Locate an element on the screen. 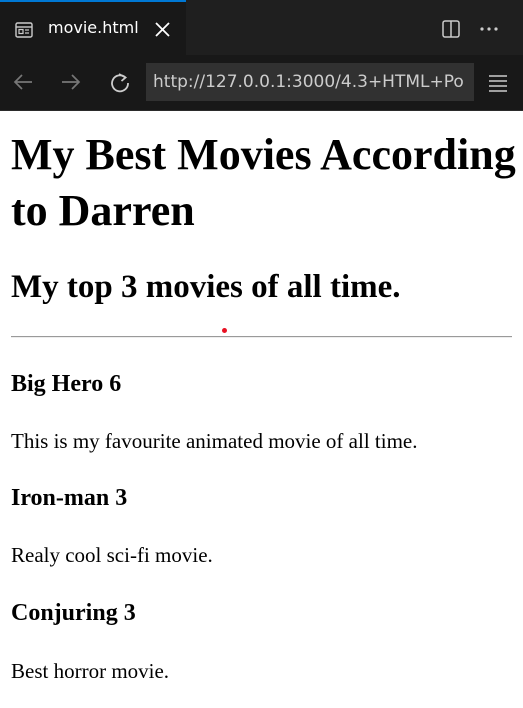 Image resolution: width=523 pixels, height=708 pixels. movie-title: Iron-man 3 is located at coordinates (69, 498).